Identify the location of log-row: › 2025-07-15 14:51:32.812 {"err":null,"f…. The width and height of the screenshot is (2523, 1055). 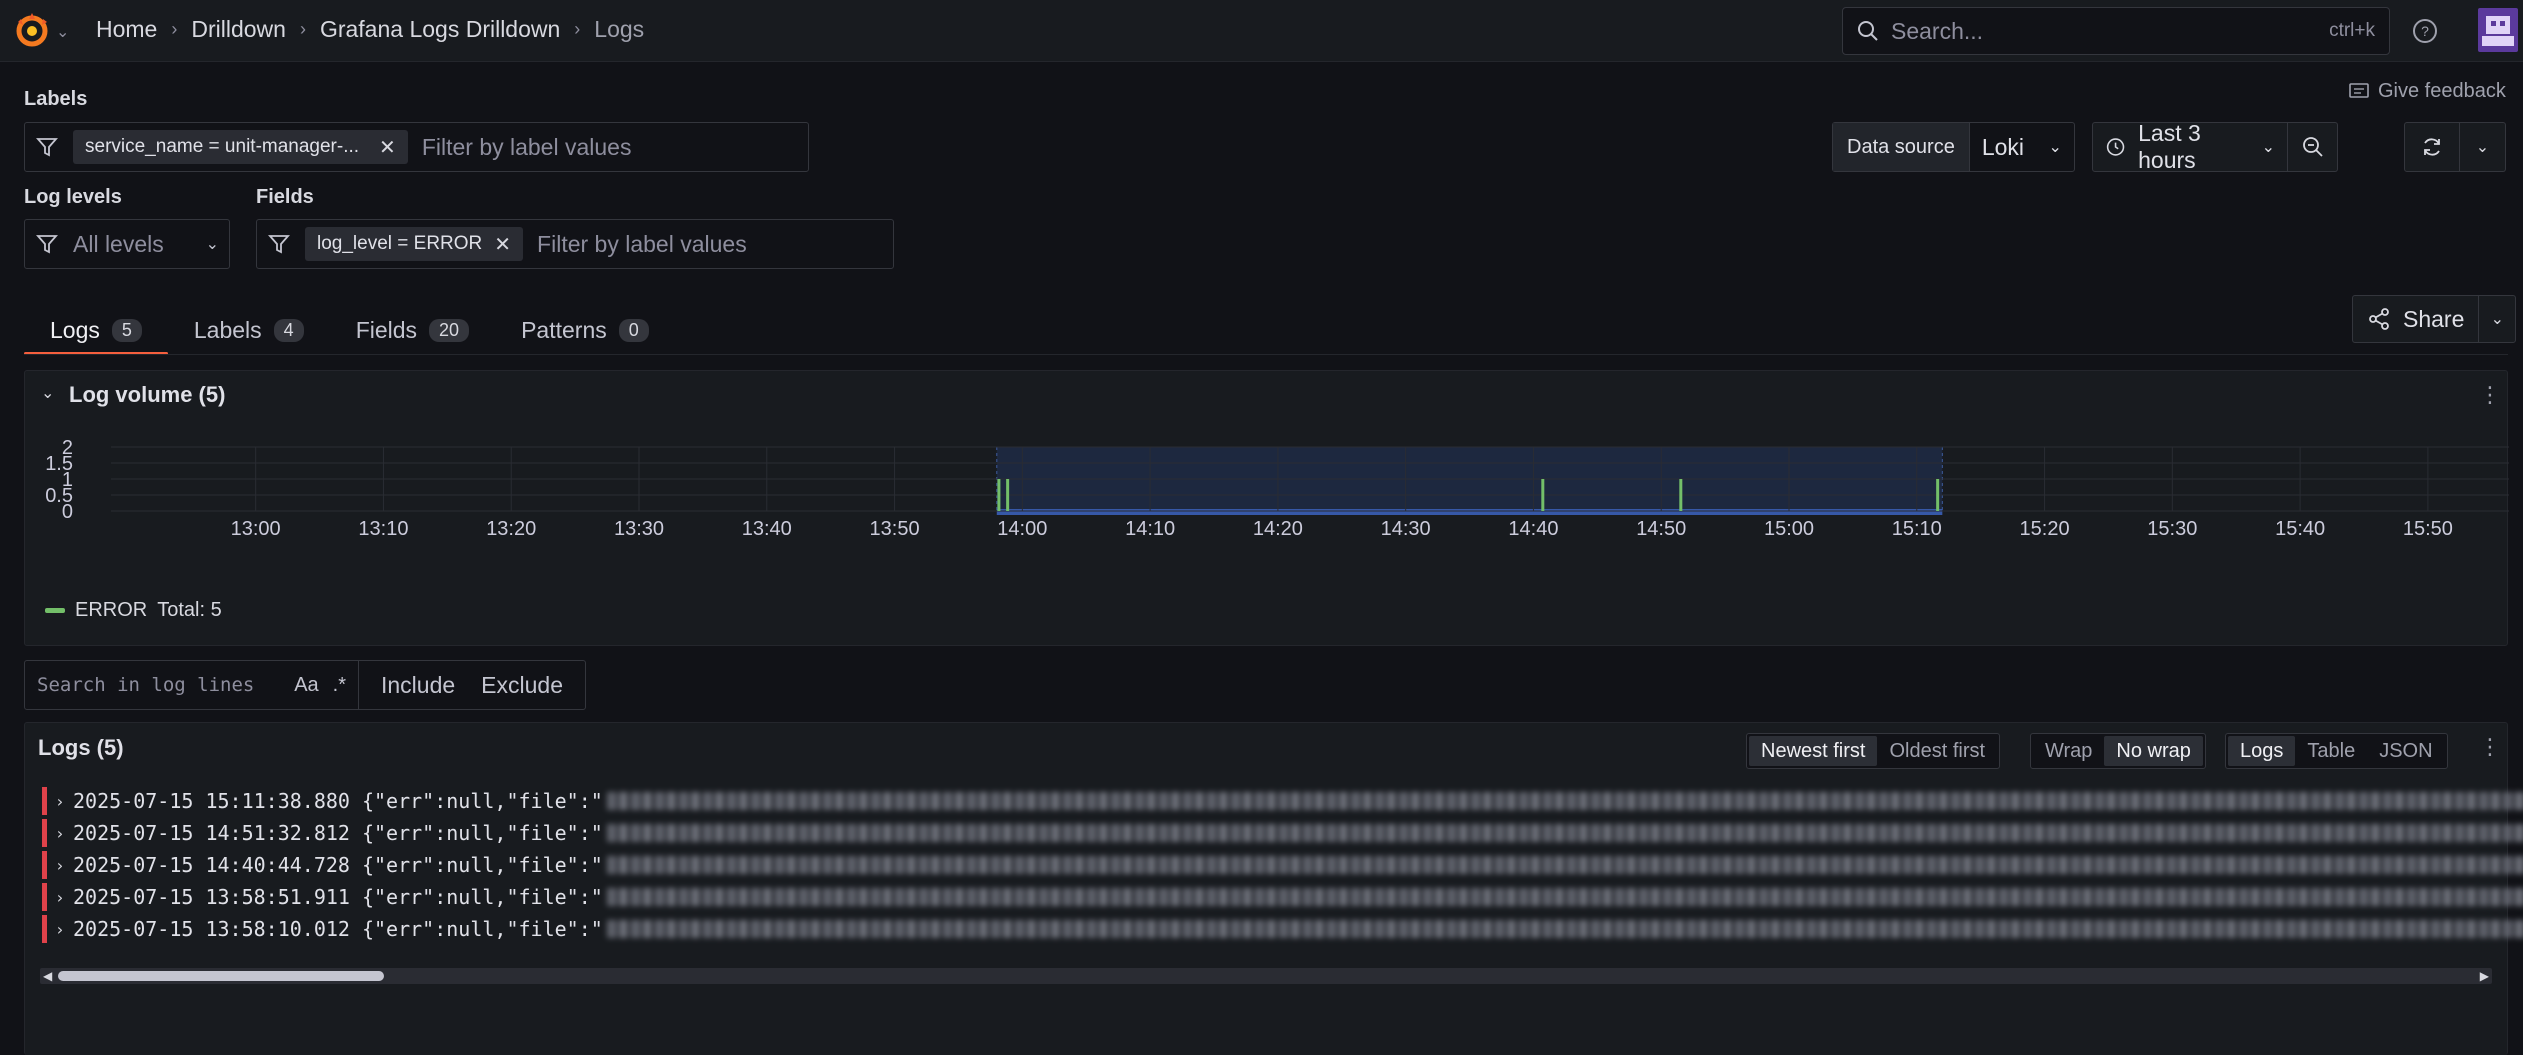
(1282, 833).